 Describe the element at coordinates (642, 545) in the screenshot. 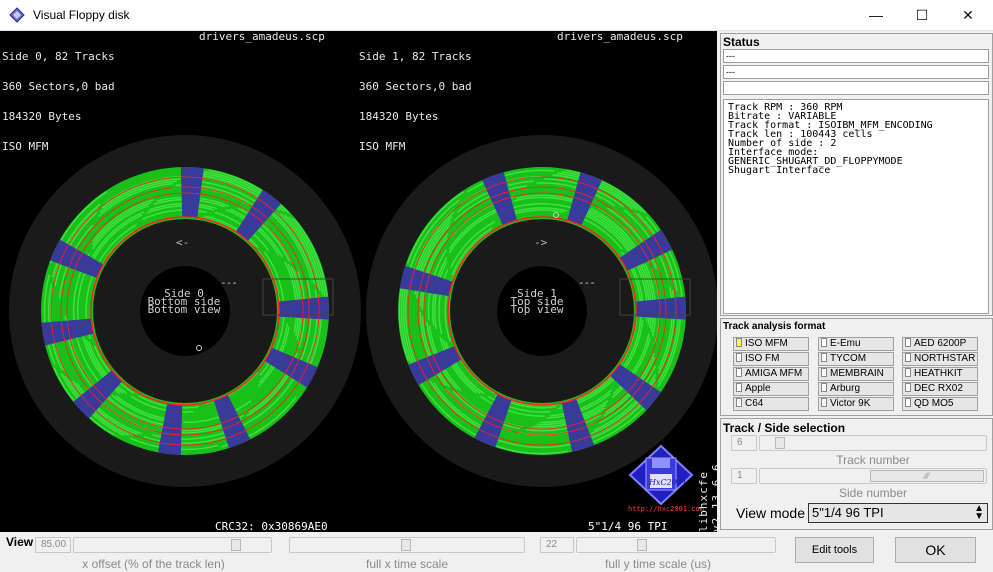

I see `y-time-slider-thumb` at that location.